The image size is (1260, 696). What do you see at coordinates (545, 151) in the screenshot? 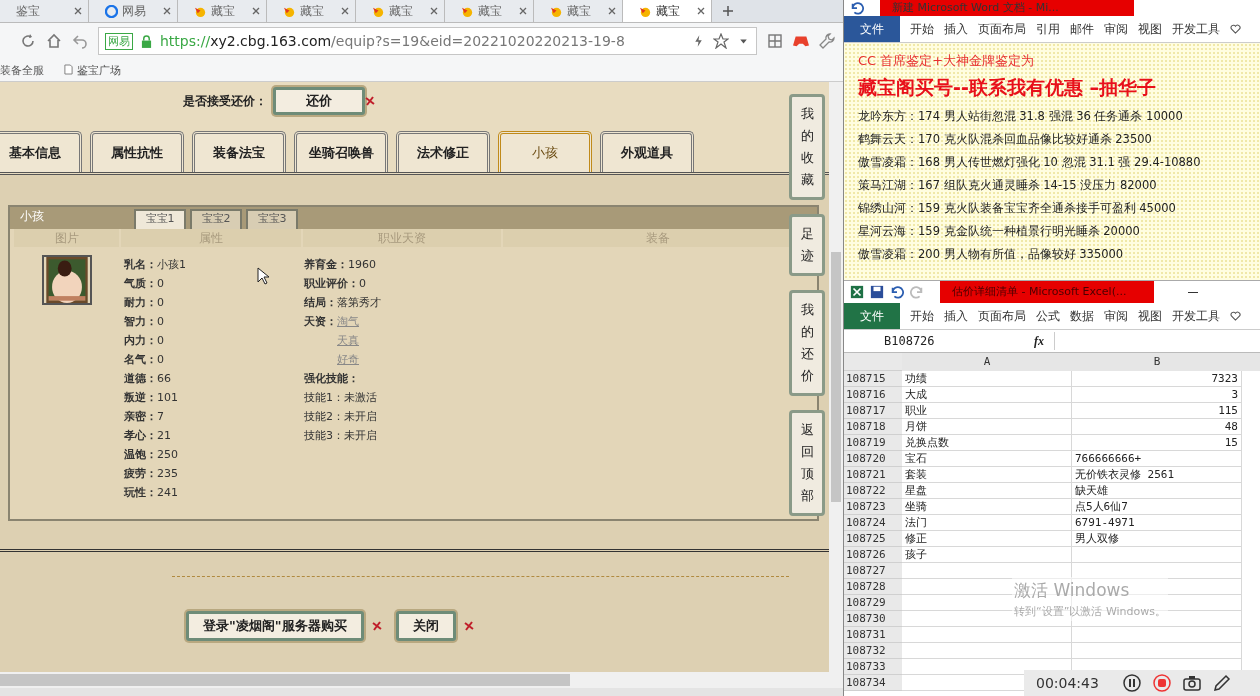
I see `category-tab: 小孩` at bounding box center [545, 151].